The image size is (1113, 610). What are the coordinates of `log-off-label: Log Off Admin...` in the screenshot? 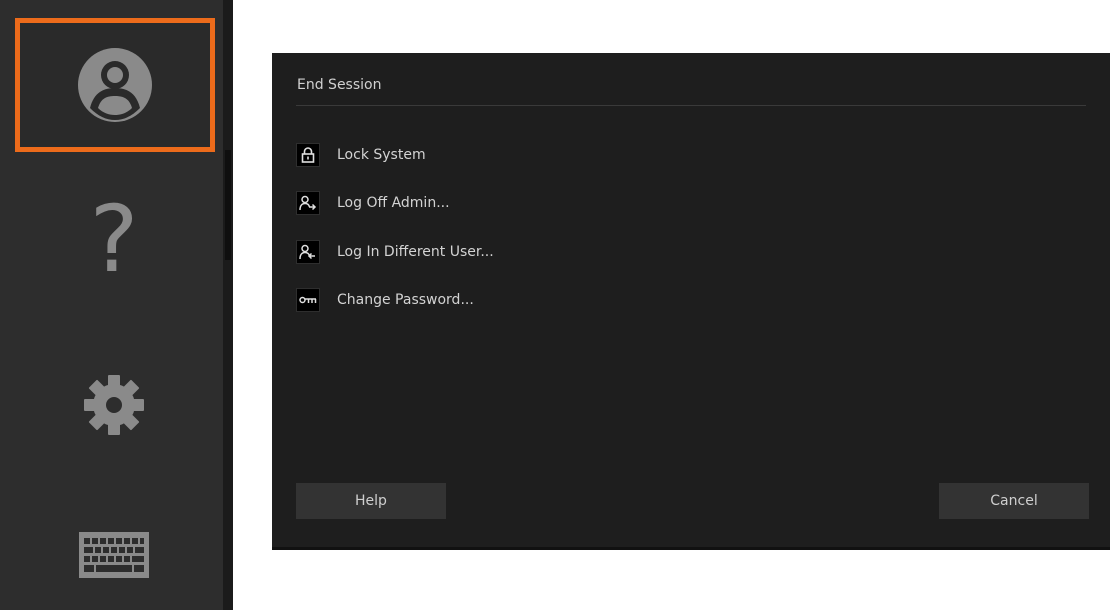 It's located at (393, 203).